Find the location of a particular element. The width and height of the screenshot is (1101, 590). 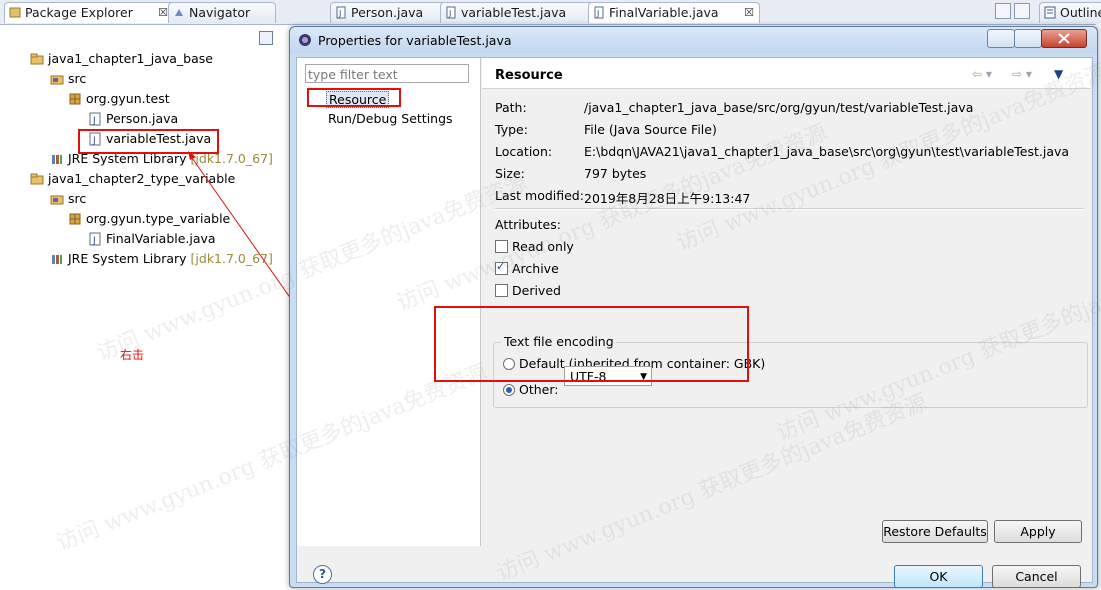

last-modified-value: 2019年8月28日上午9:13:47 is located at coordinates (667, 198).